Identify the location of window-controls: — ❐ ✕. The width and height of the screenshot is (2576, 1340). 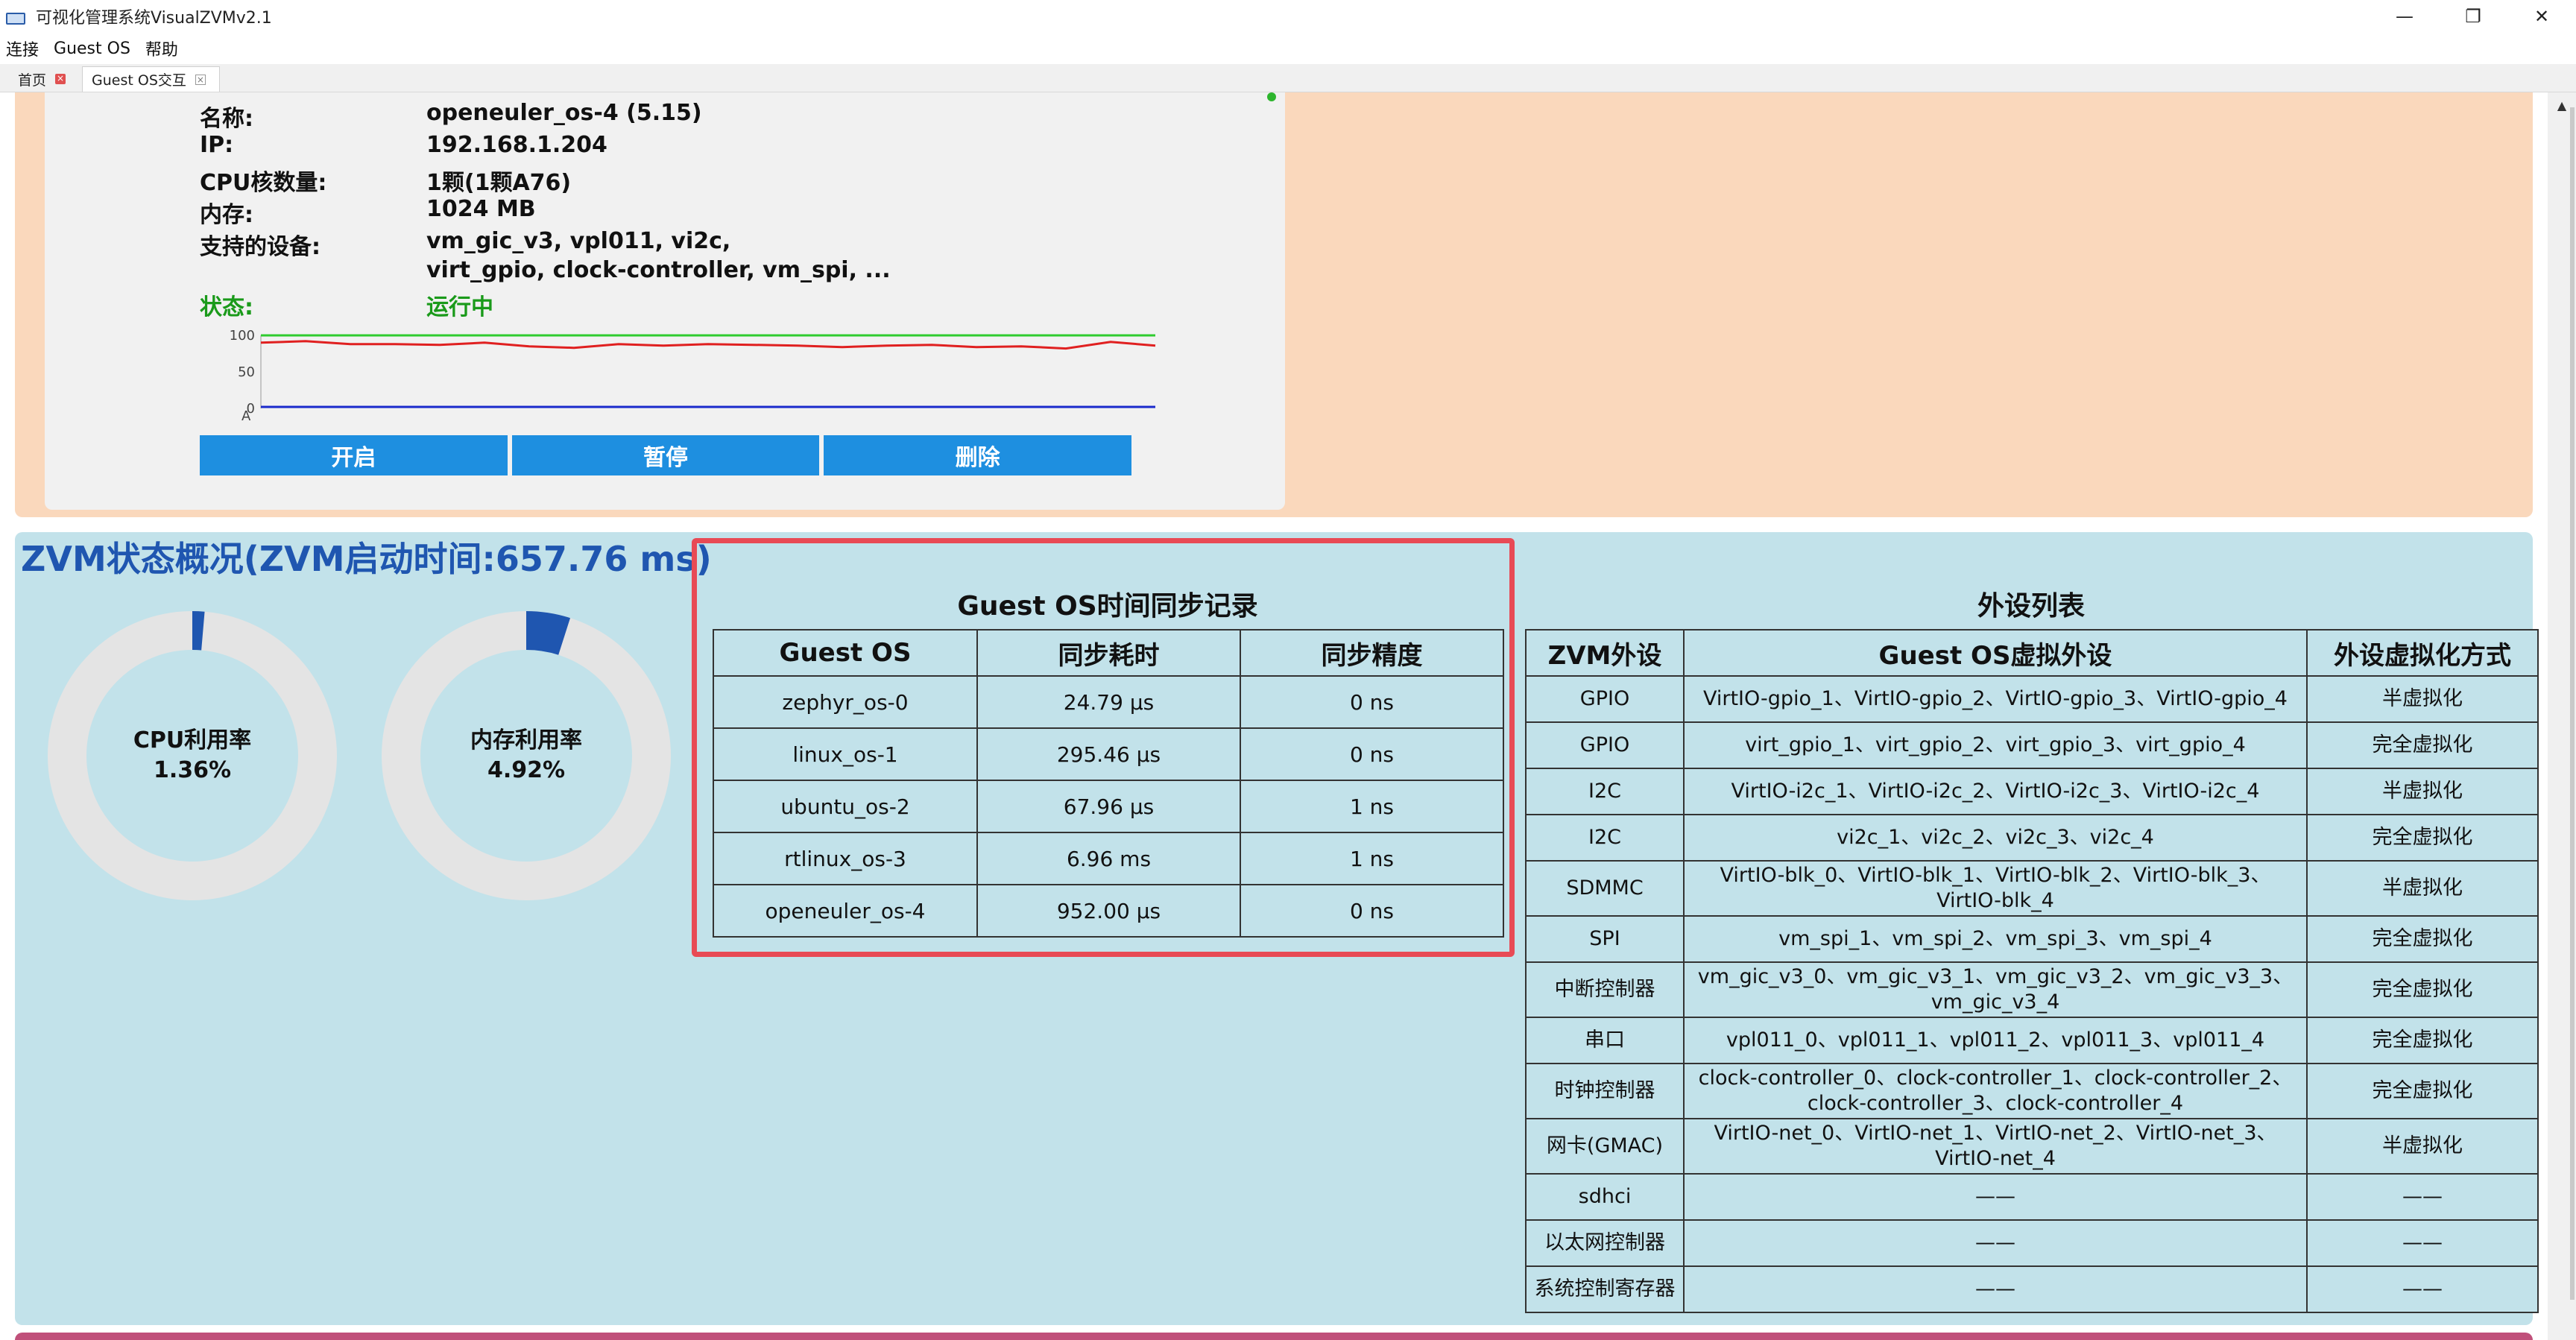
(2473, 16).